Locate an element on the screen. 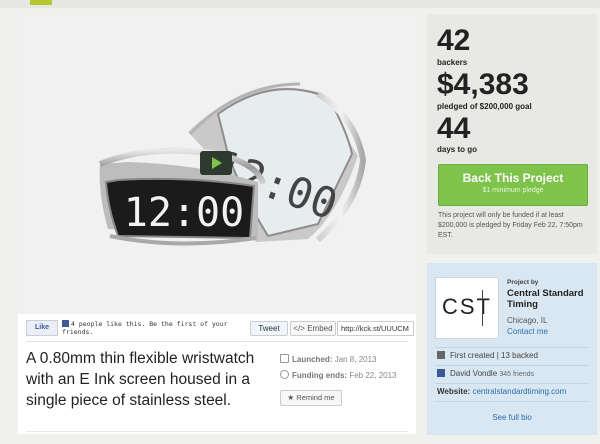  launched-label: Launched: is located at coordinates (312, 359).